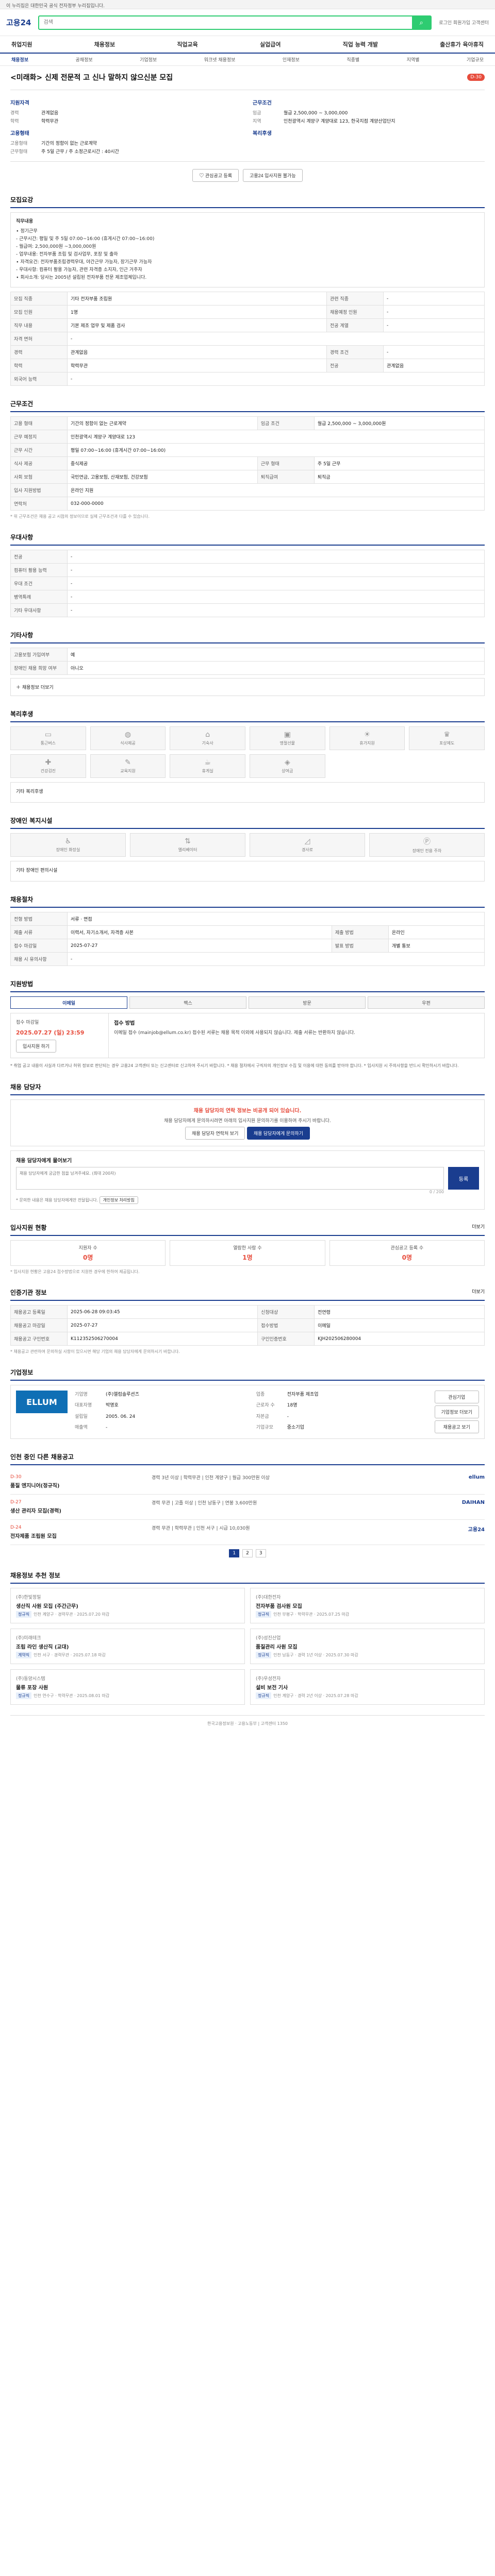  Describe the element at coordinates (39, 655) in the screenshot. I see `table-key: 고용보험 가입여부` at that location.